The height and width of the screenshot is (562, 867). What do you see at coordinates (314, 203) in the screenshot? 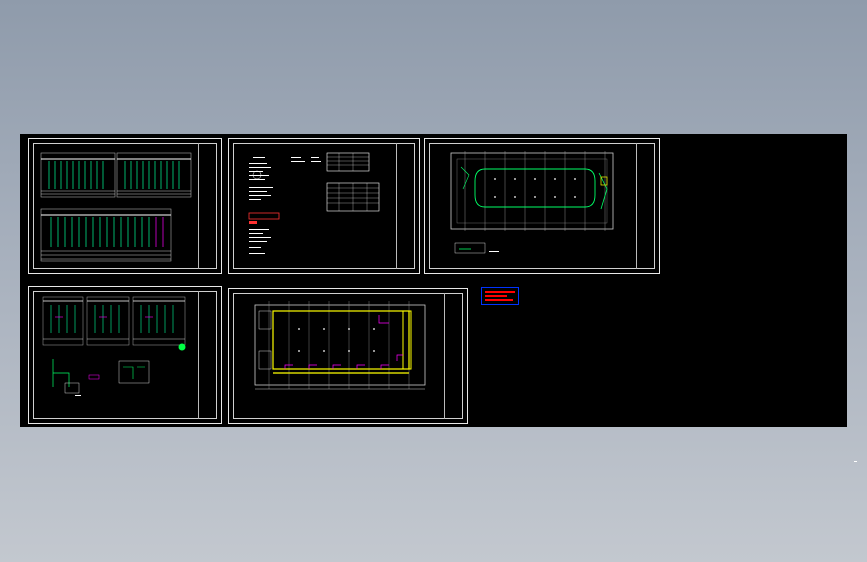
I see `notes-drawing` at bounding box center [314, 203].